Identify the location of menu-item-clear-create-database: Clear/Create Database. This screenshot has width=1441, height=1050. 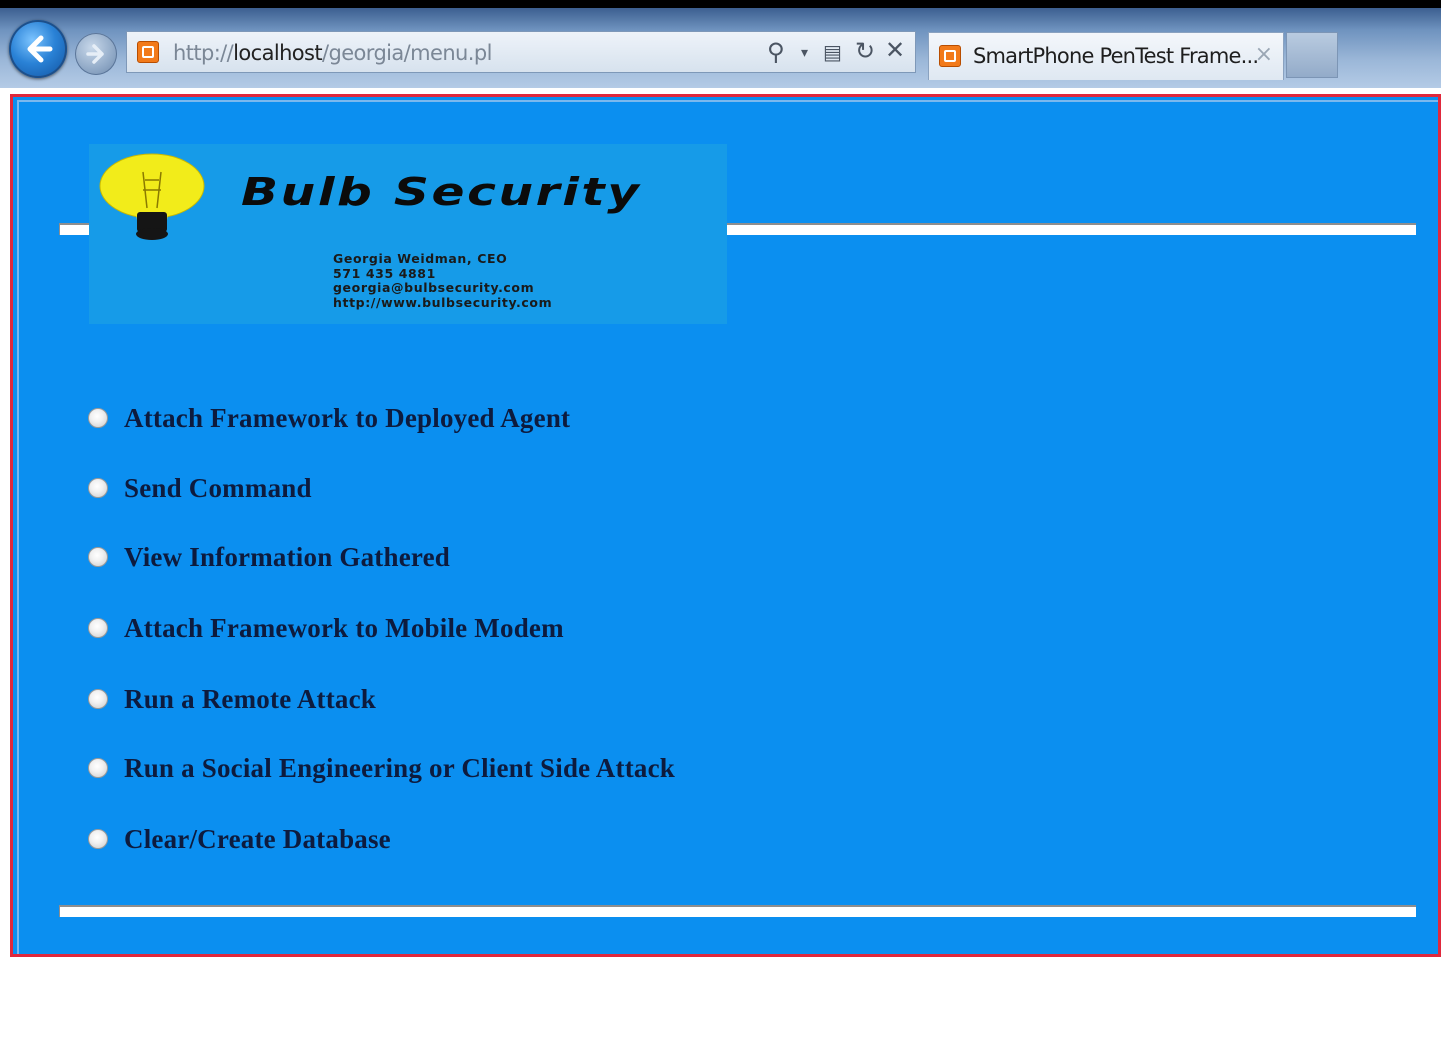
(239, 839).